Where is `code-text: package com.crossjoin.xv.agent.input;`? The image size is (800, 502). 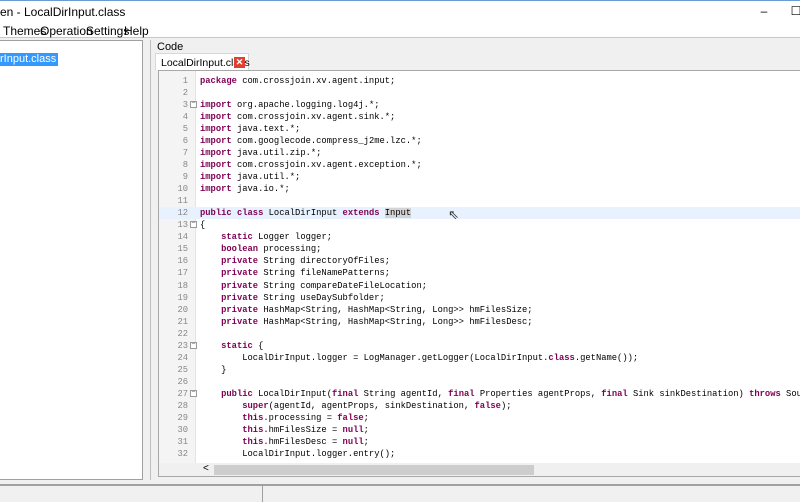
code-text: package com.crossjoin.xv.agent.input; is located at coordinates (297, 81).